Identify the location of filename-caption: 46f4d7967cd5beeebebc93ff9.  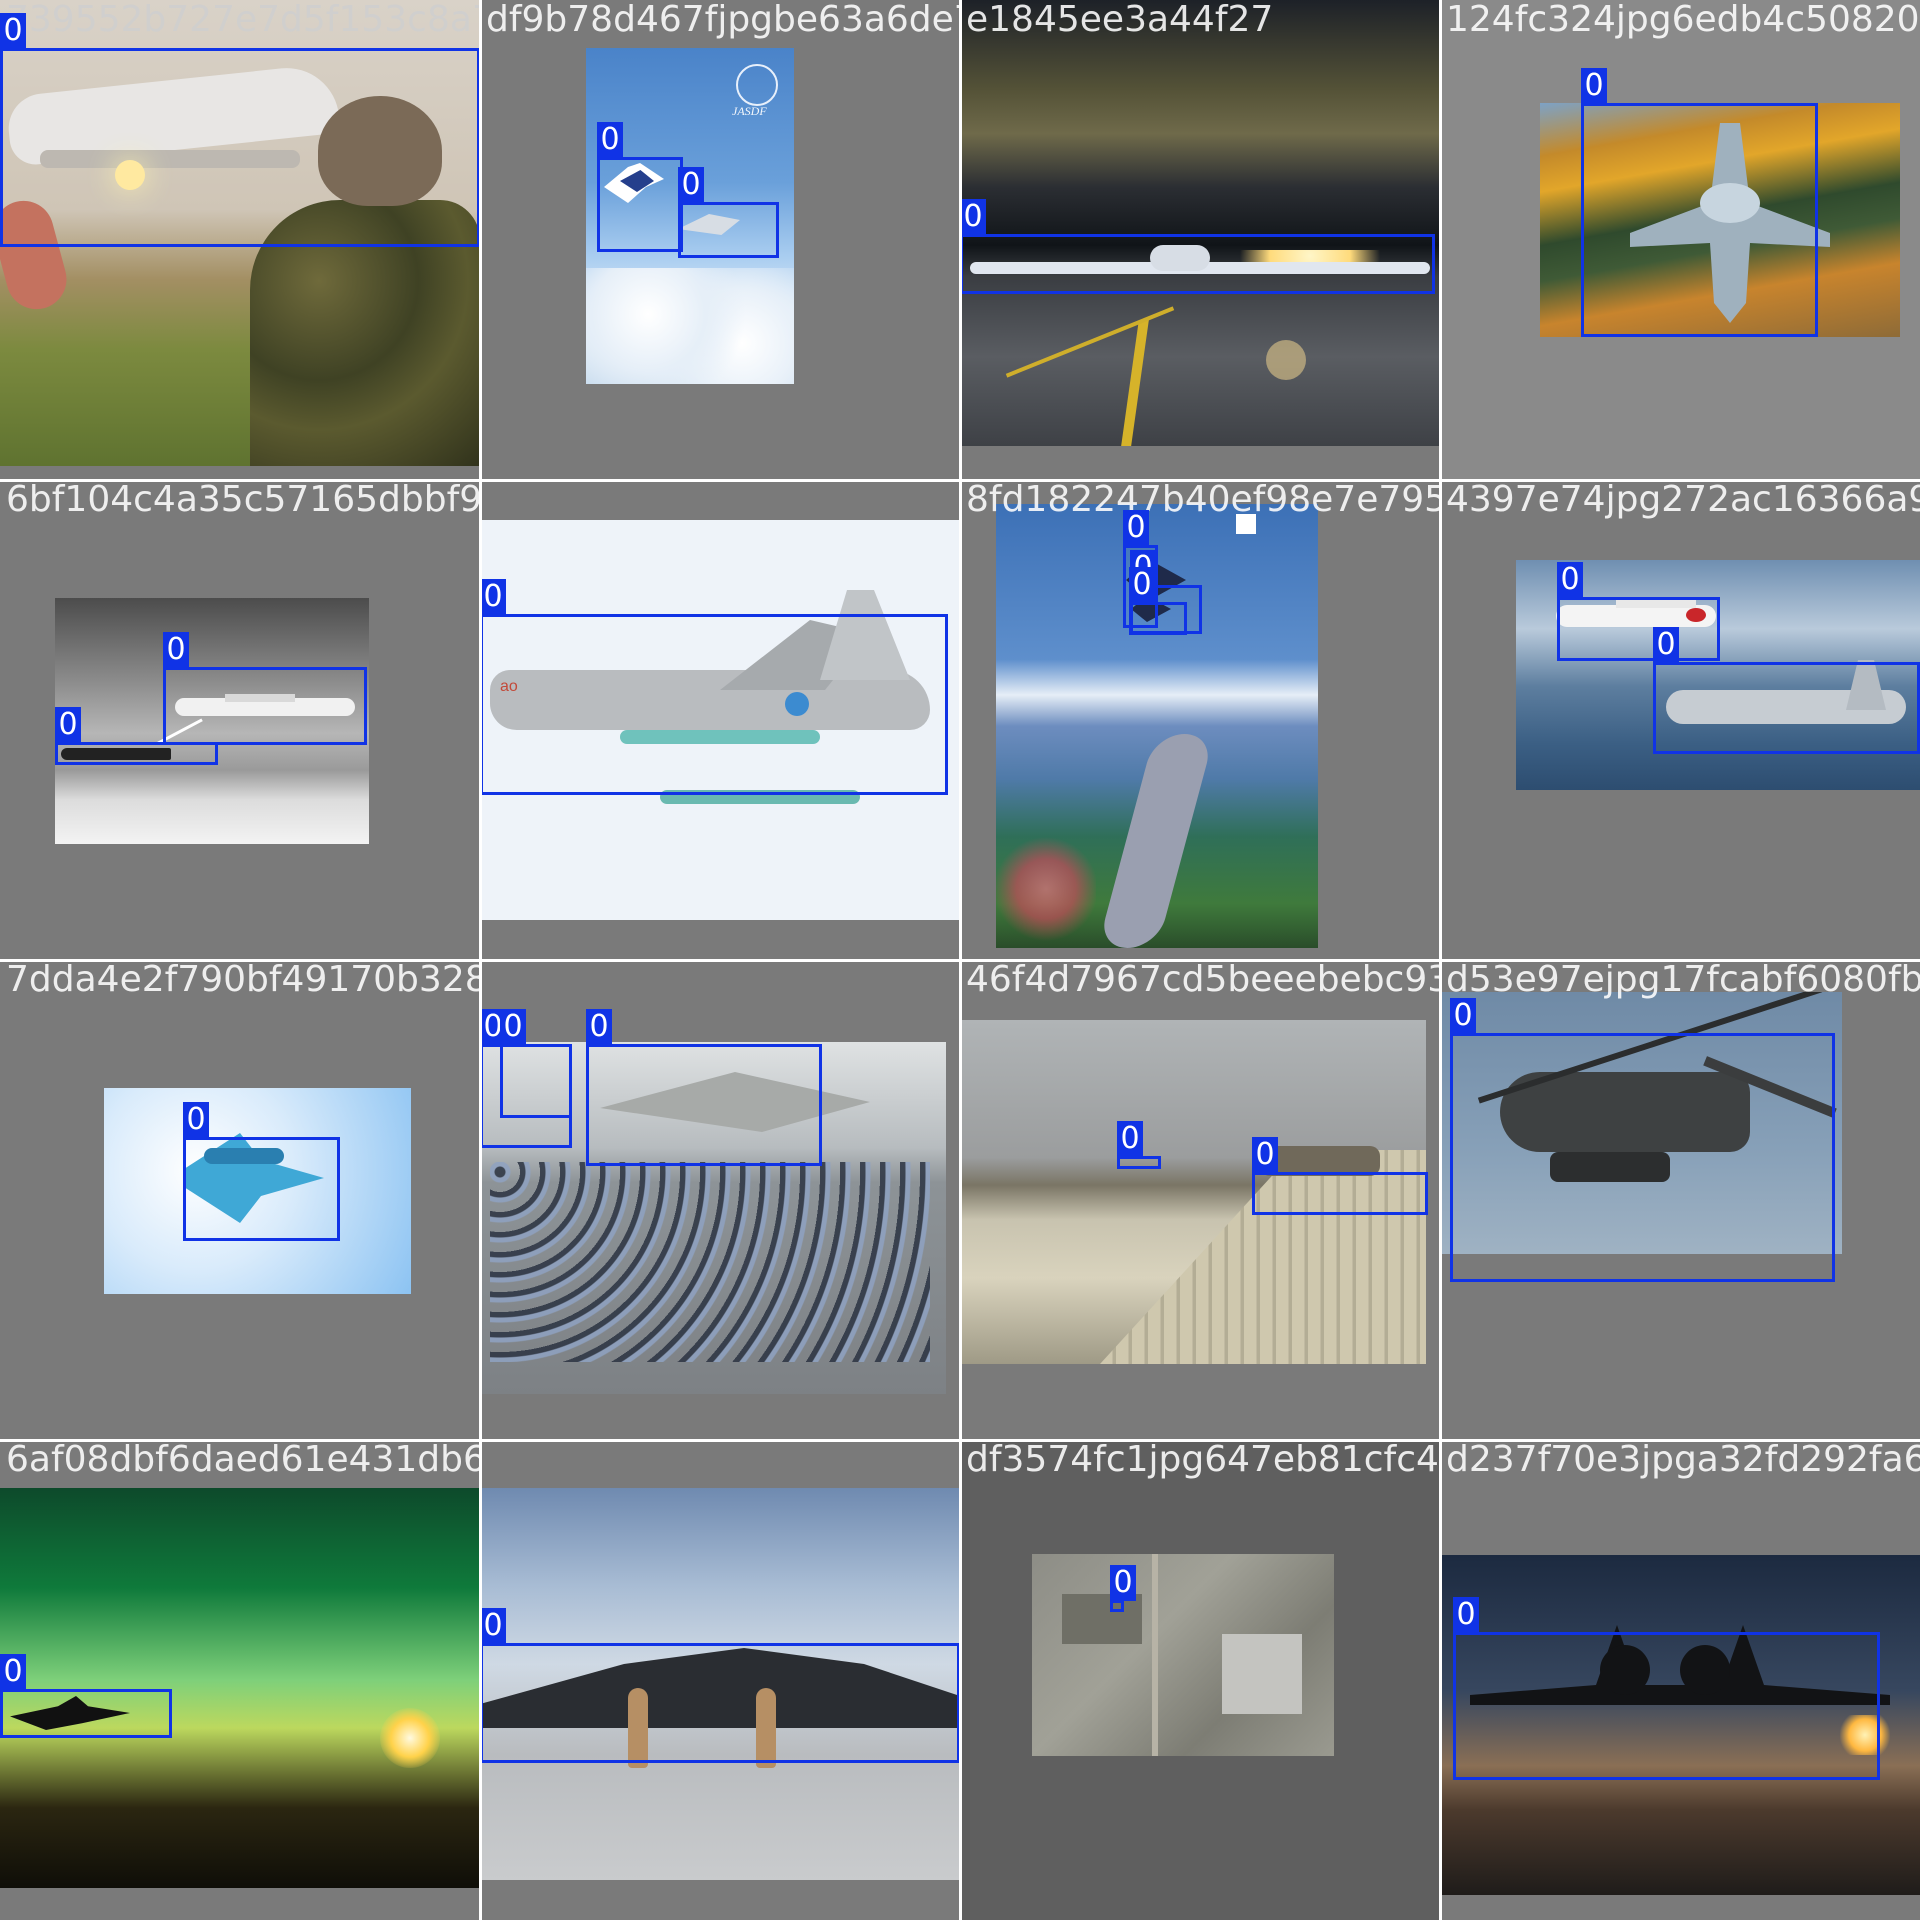
(1203, 980).